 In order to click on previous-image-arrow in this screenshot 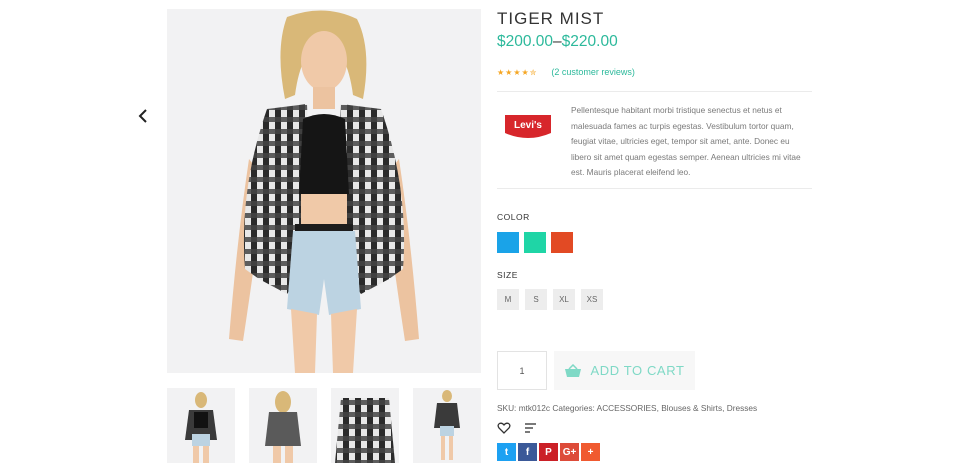, I will do `click(143, 116)`.